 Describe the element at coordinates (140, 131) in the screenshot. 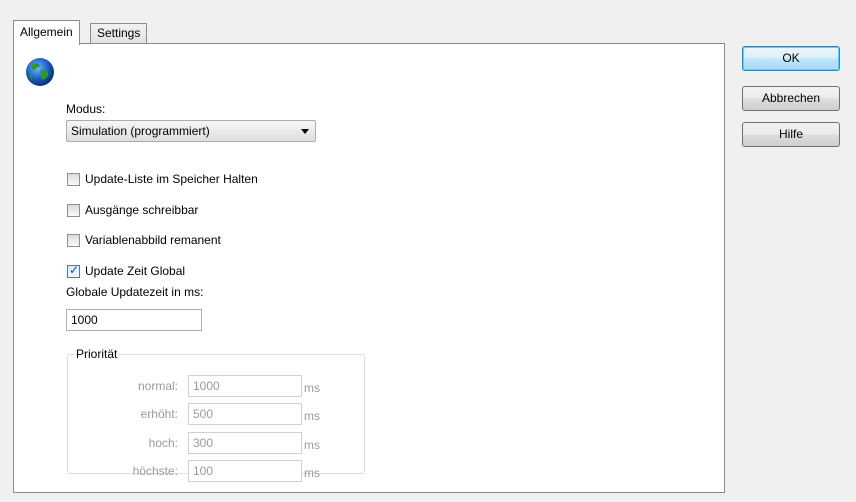

I see `modus-select-value: Simulation (programmiert)` at that location.